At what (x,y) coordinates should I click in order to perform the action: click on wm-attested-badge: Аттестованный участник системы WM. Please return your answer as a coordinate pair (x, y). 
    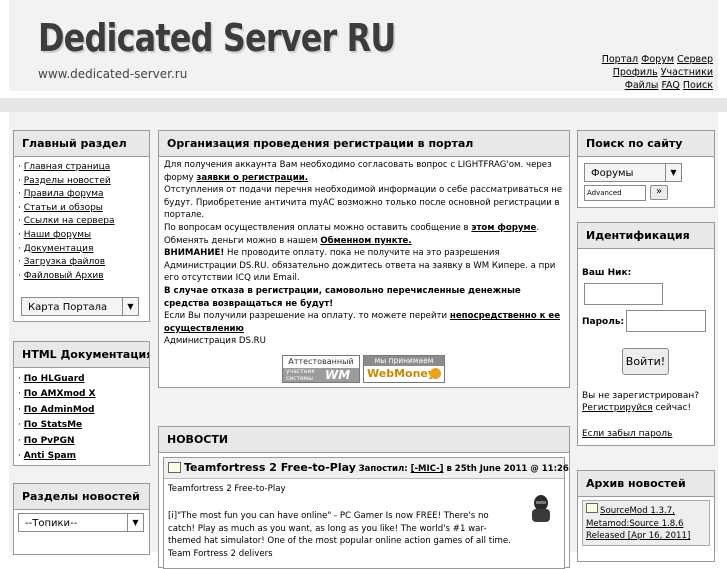
    Looking at the image, I should click on (321, 369).